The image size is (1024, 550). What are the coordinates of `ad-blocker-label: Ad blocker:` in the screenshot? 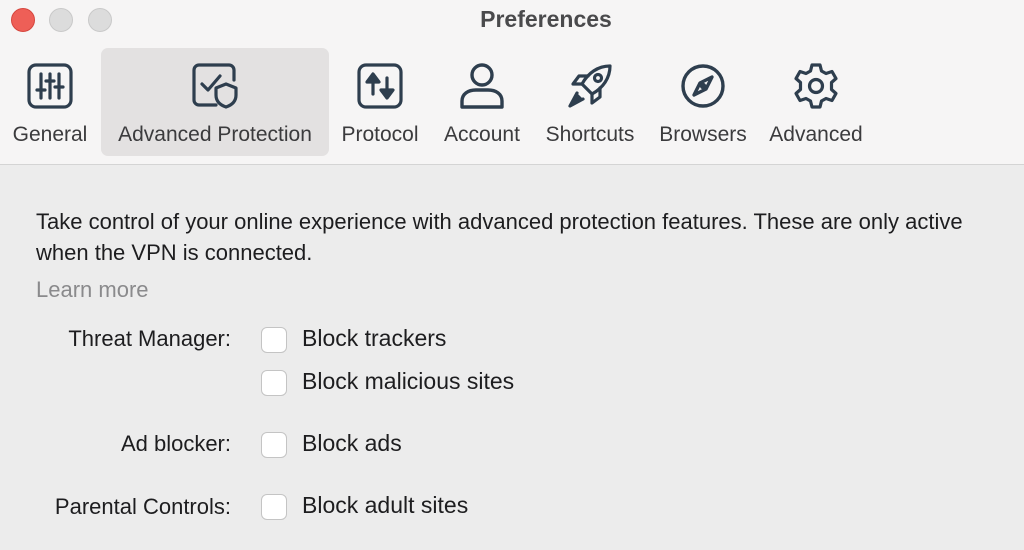 It's located at (175, 443).